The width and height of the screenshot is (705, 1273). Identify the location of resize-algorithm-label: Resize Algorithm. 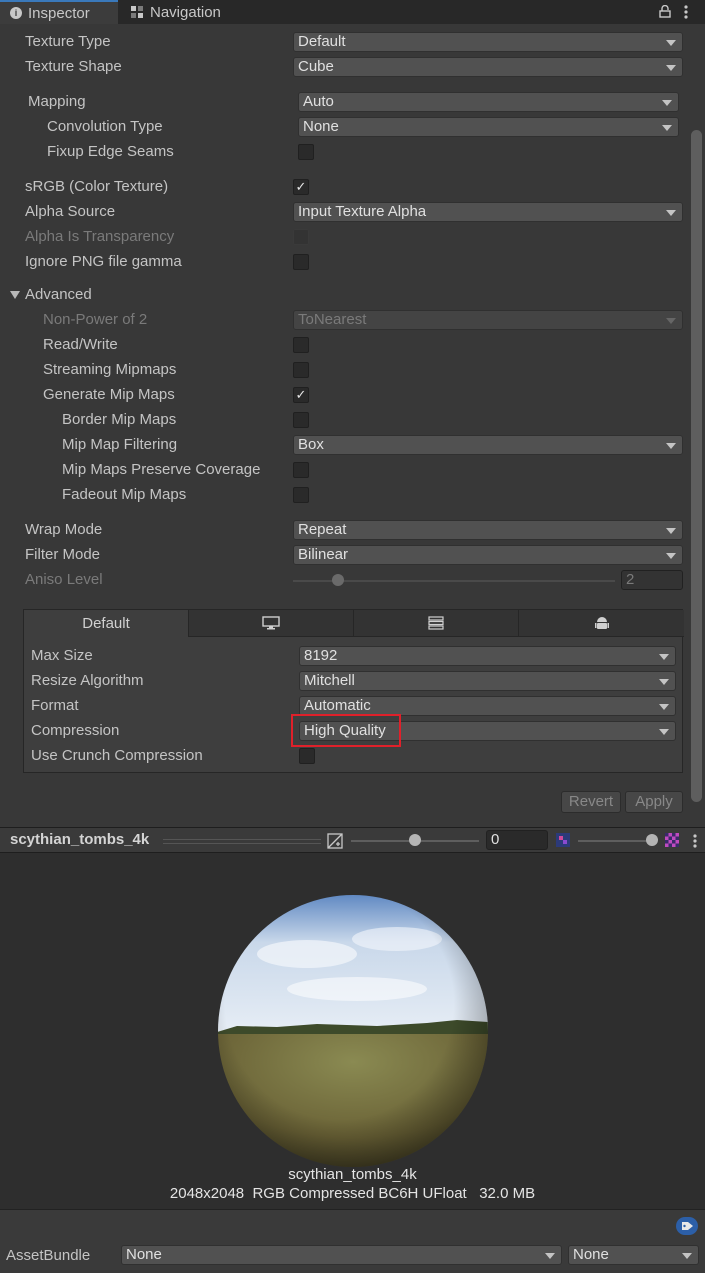
(87, 680).